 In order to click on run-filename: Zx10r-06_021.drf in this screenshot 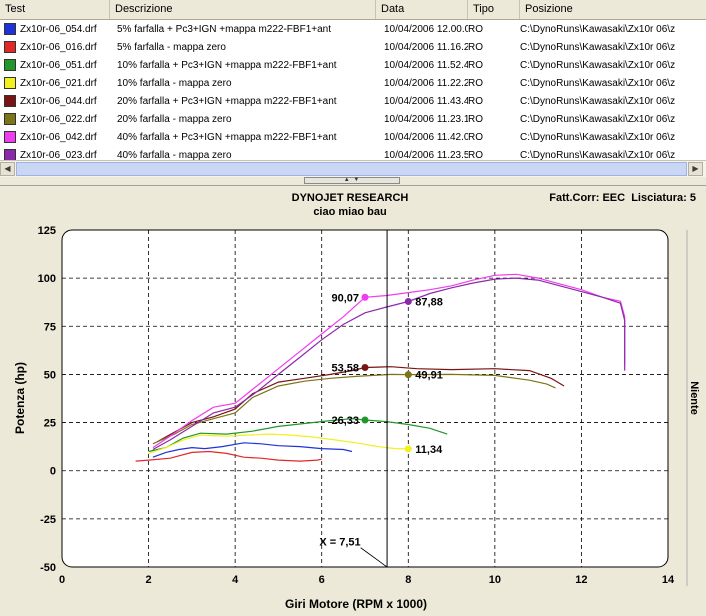, I will do `click(58, 83)`.